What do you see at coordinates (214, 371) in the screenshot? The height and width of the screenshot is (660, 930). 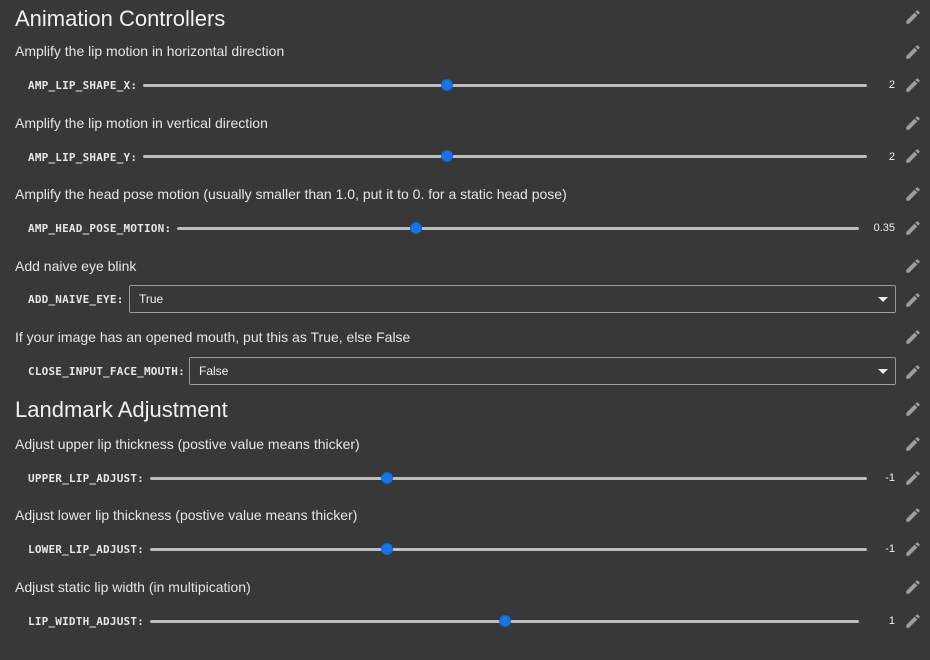 I see `select-value: False` at bounding box center [214, 371].